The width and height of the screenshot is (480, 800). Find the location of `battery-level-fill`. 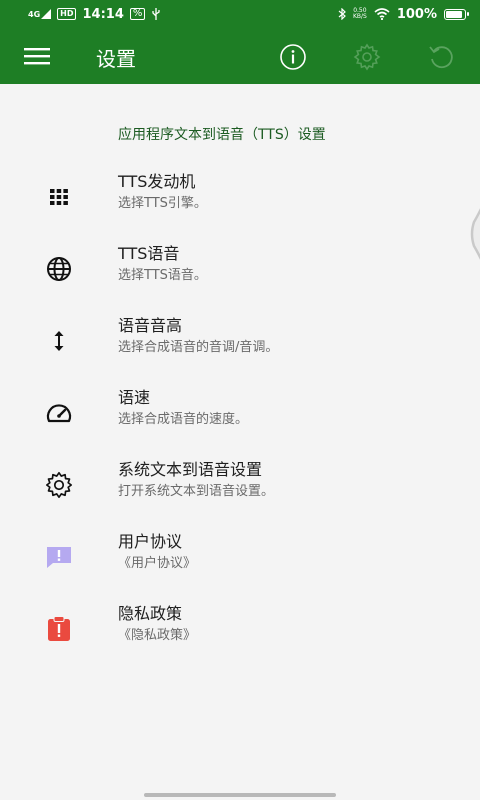

battery-level-fill is located at coordinates (454, 14).